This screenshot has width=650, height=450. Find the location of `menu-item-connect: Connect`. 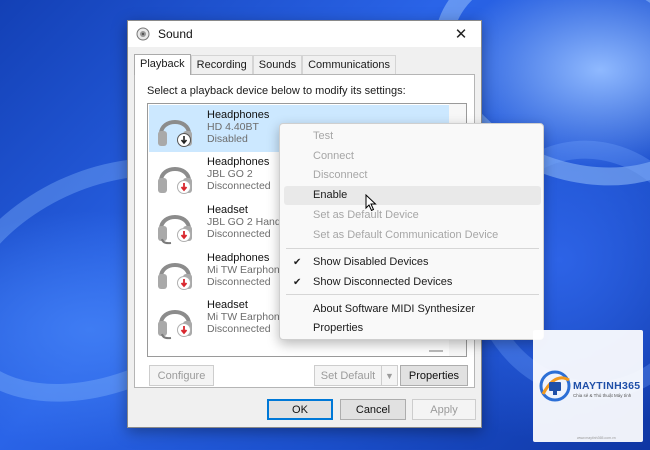

menu-item-connect: Connect is located at coordinates (412, 156).